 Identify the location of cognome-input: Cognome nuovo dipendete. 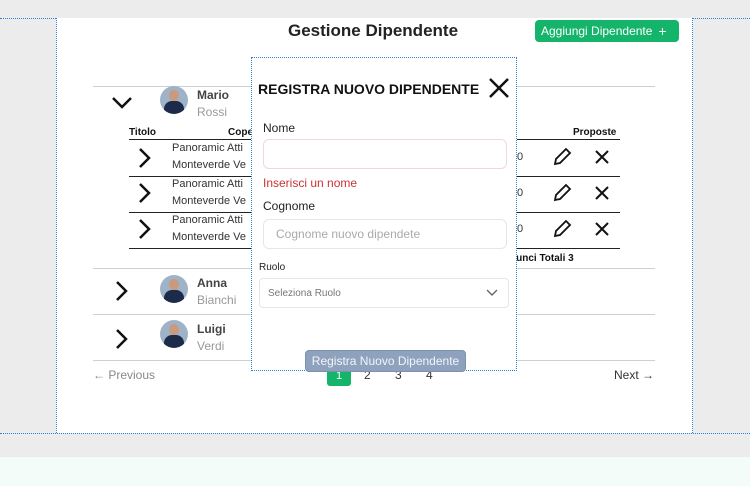
(385, 234).